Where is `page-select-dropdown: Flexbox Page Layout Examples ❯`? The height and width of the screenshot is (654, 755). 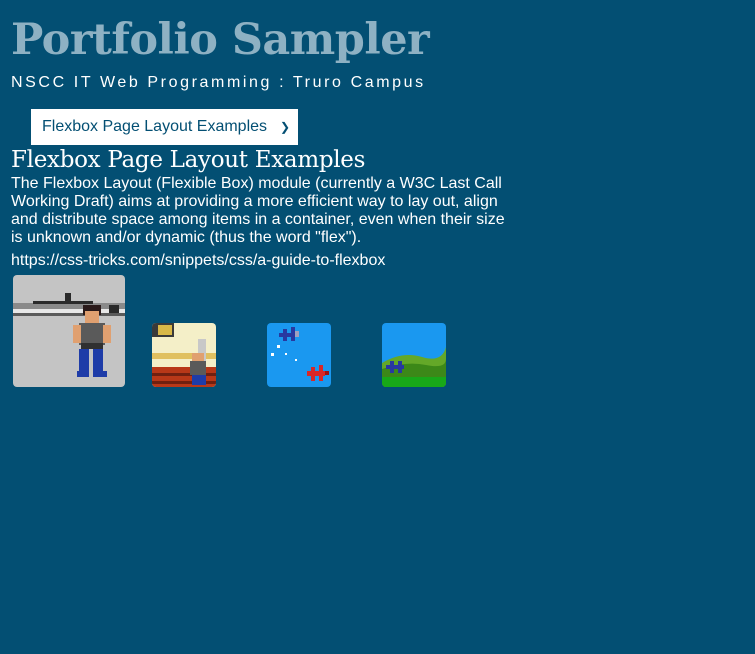
page-select-dropdown: Flexbox Page Layout Examples ❯ is located at coordinates (164, 127).